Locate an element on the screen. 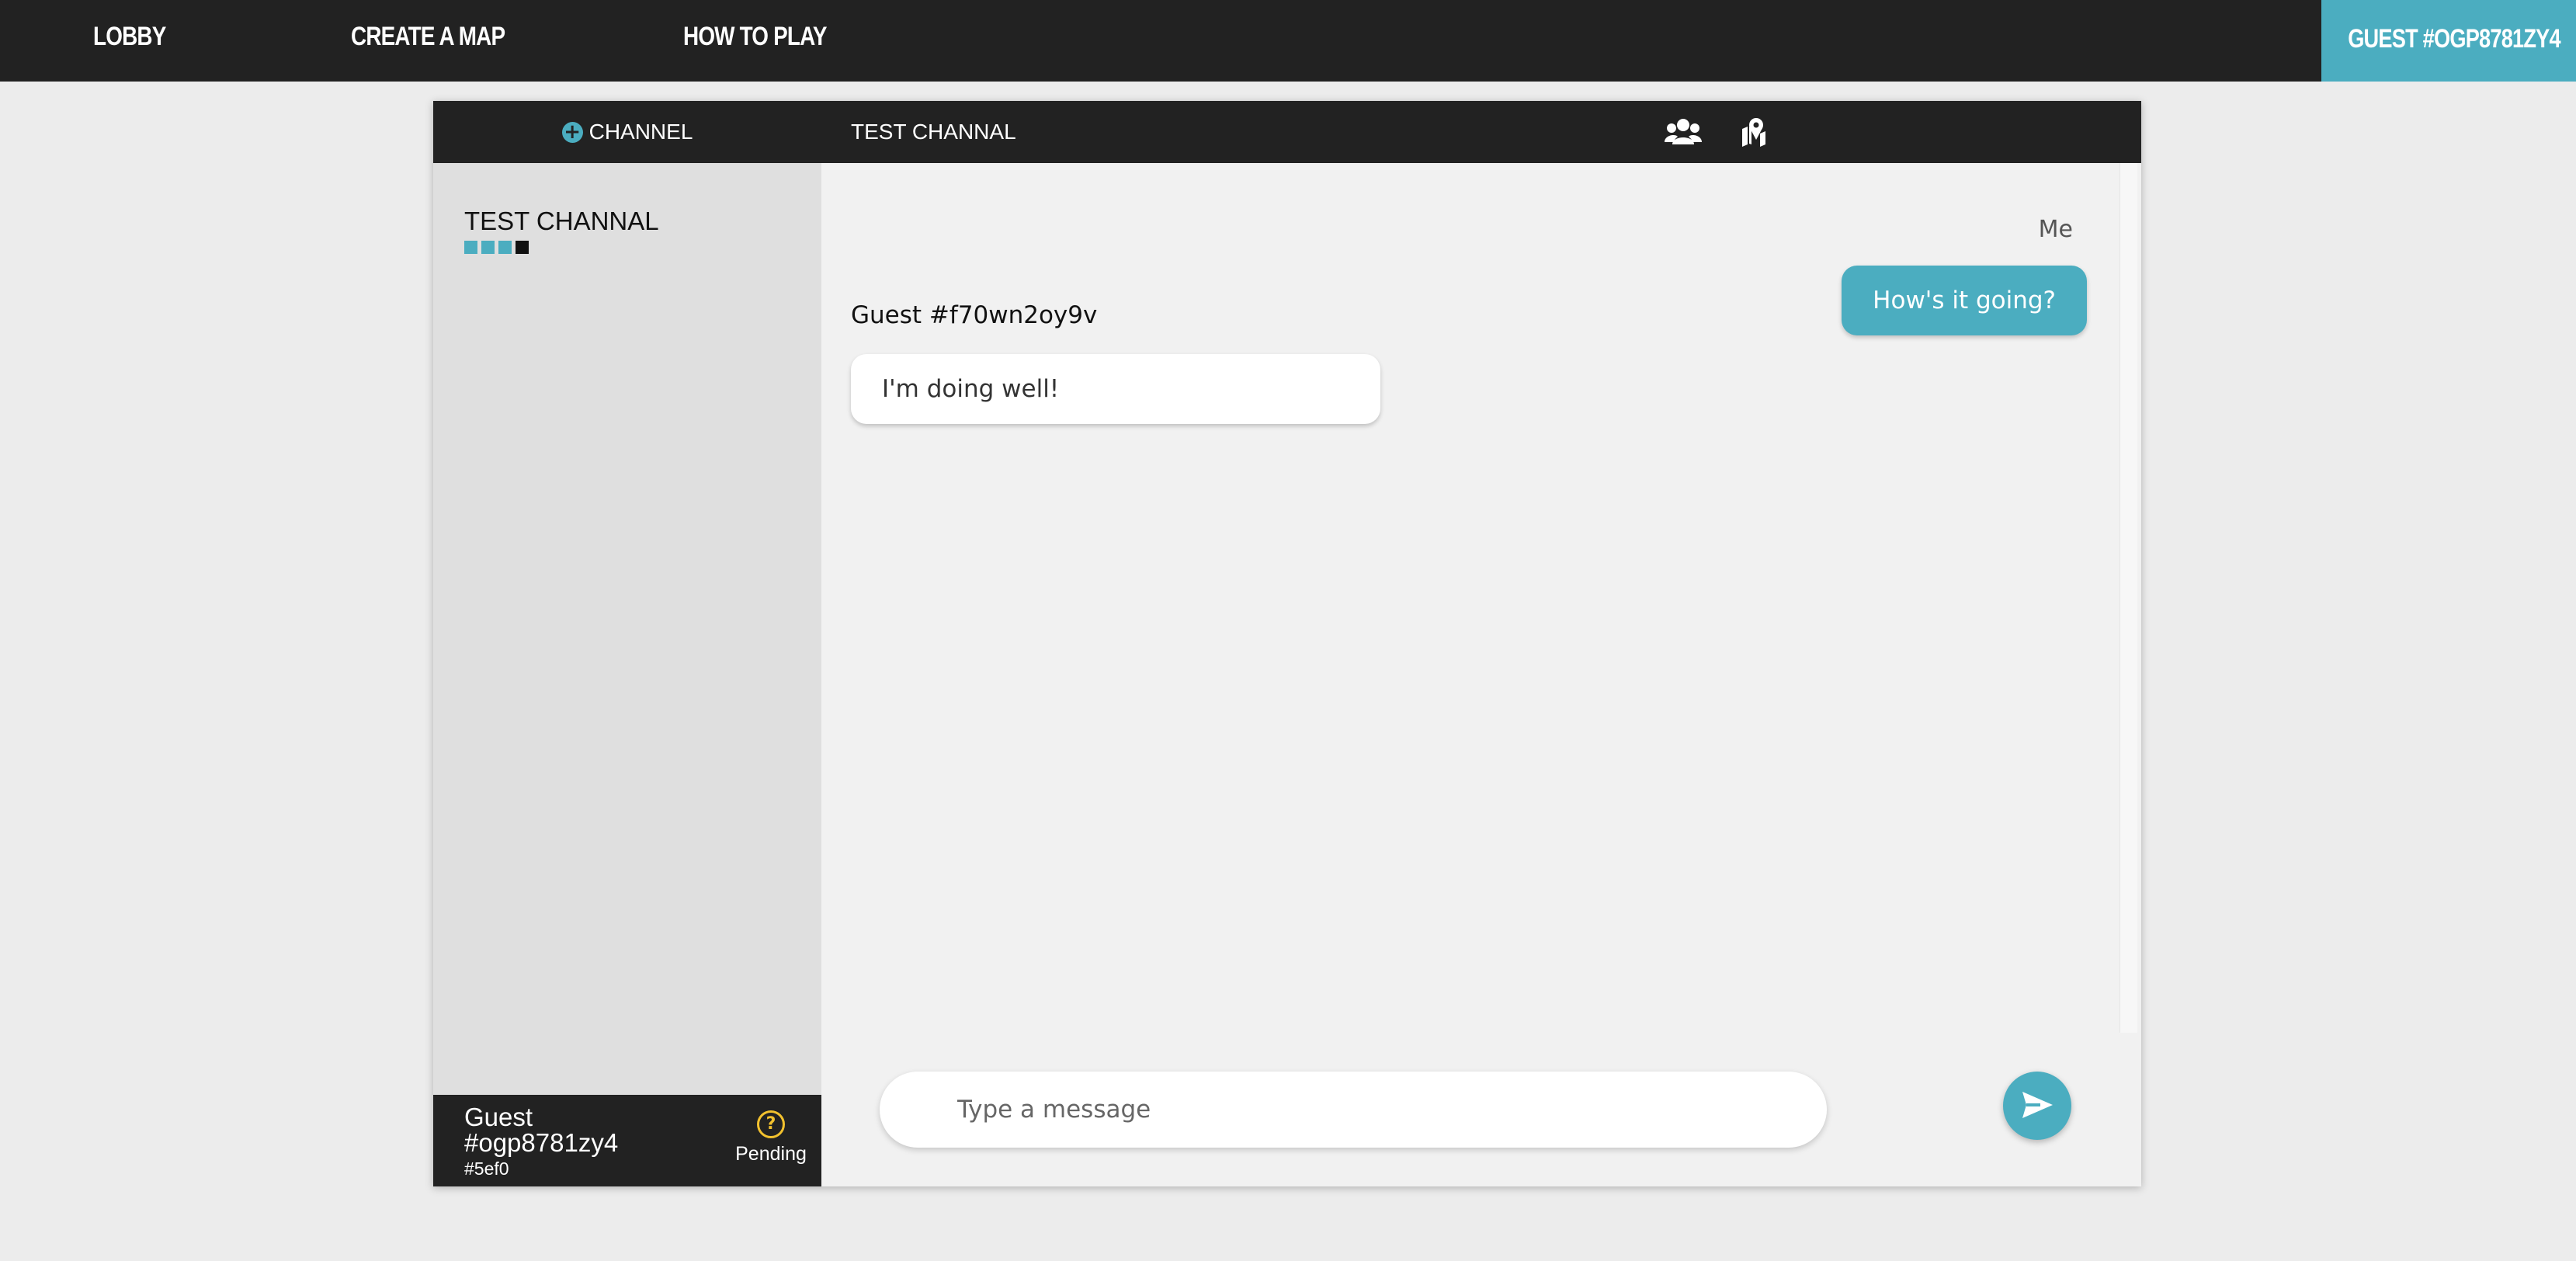  channel-item: TEST CHANNAL is located at coordinates (561, 230).